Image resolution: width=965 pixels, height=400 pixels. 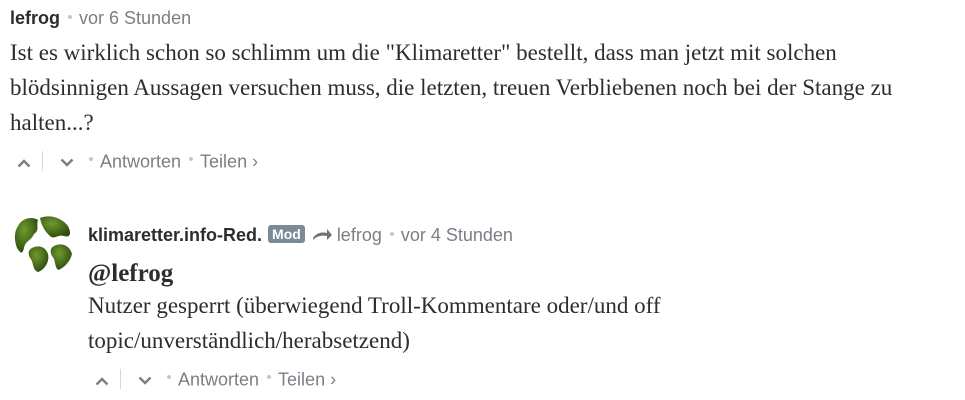 What do you see at coordinates (42, 244) in the screenshot?
I see `globe-avatar` at bounding box center [42, 244].